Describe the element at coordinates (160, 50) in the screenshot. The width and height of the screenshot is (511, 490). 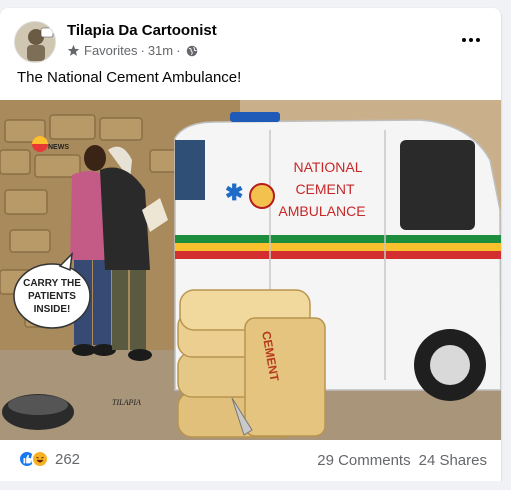
I see `post-time: 31m` at that location.